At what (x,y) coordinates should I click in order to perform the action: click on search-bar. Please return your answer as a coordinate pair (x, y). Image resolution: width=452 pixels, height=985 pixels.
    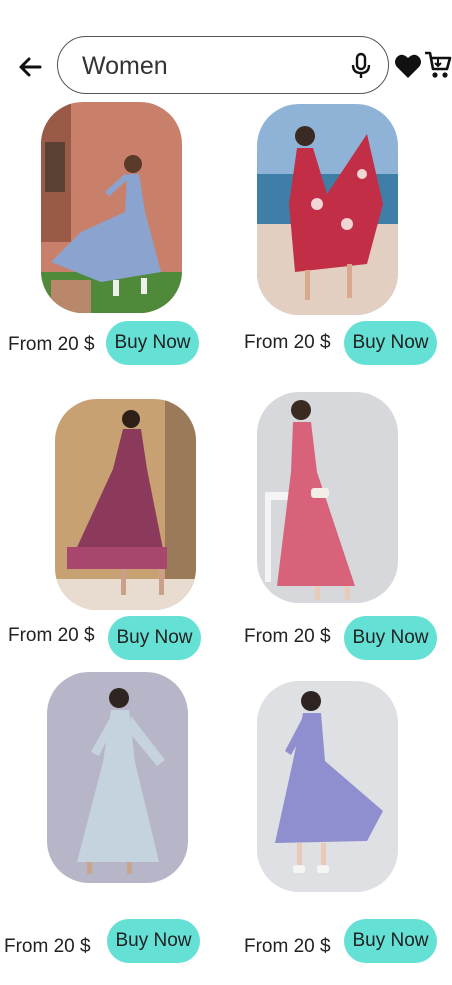
    Looking at the image, I should click on (223, 65).